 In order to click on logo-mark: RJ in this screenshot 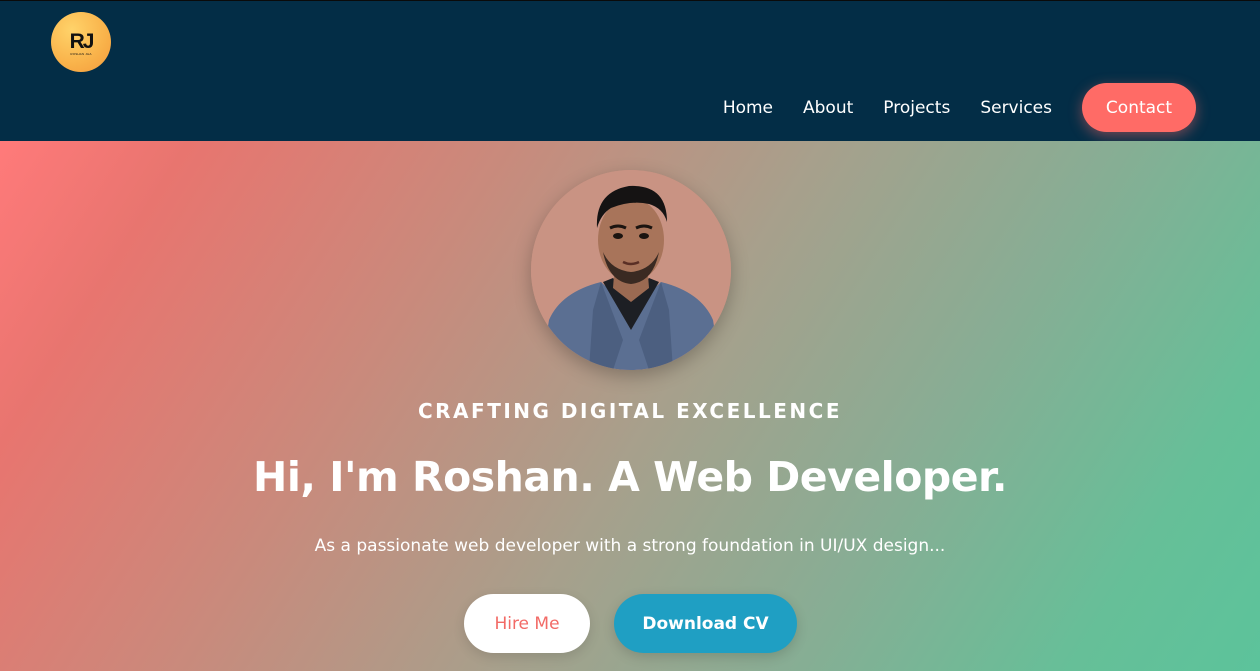, I will do `click(82, 41)`.